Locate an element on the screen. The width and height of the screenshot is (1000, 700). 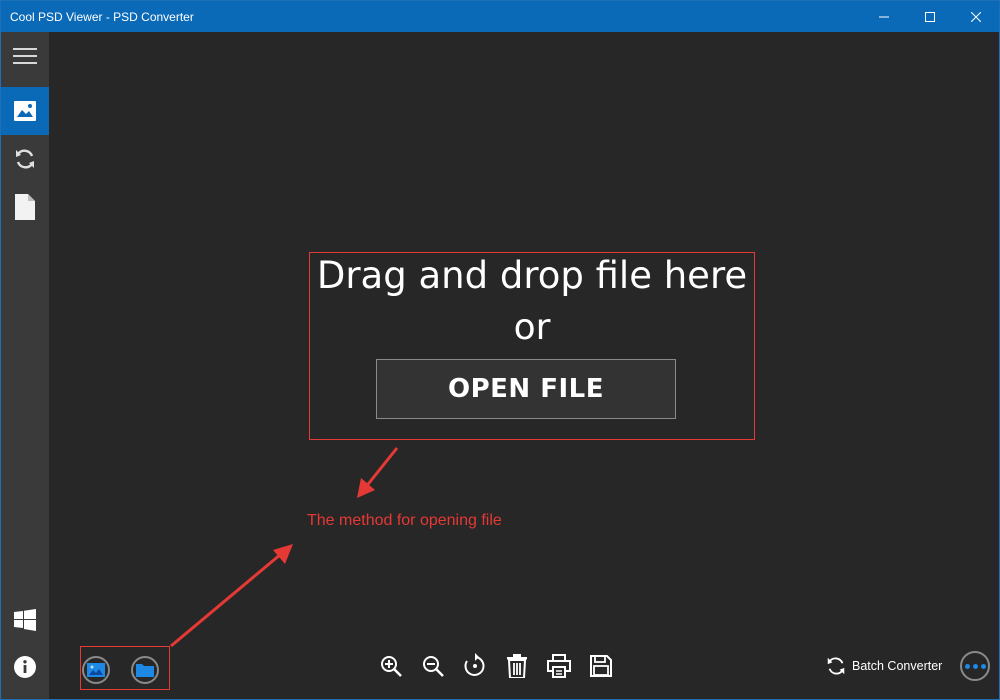
zoom-out-button is located at coordinates (433, 666).